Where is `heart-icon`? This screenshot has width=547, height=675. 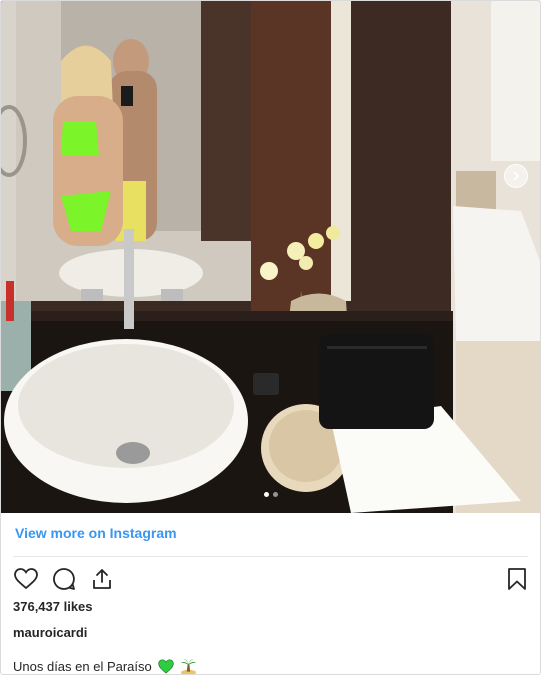
heart-icon is located at coordinates (26, 579).